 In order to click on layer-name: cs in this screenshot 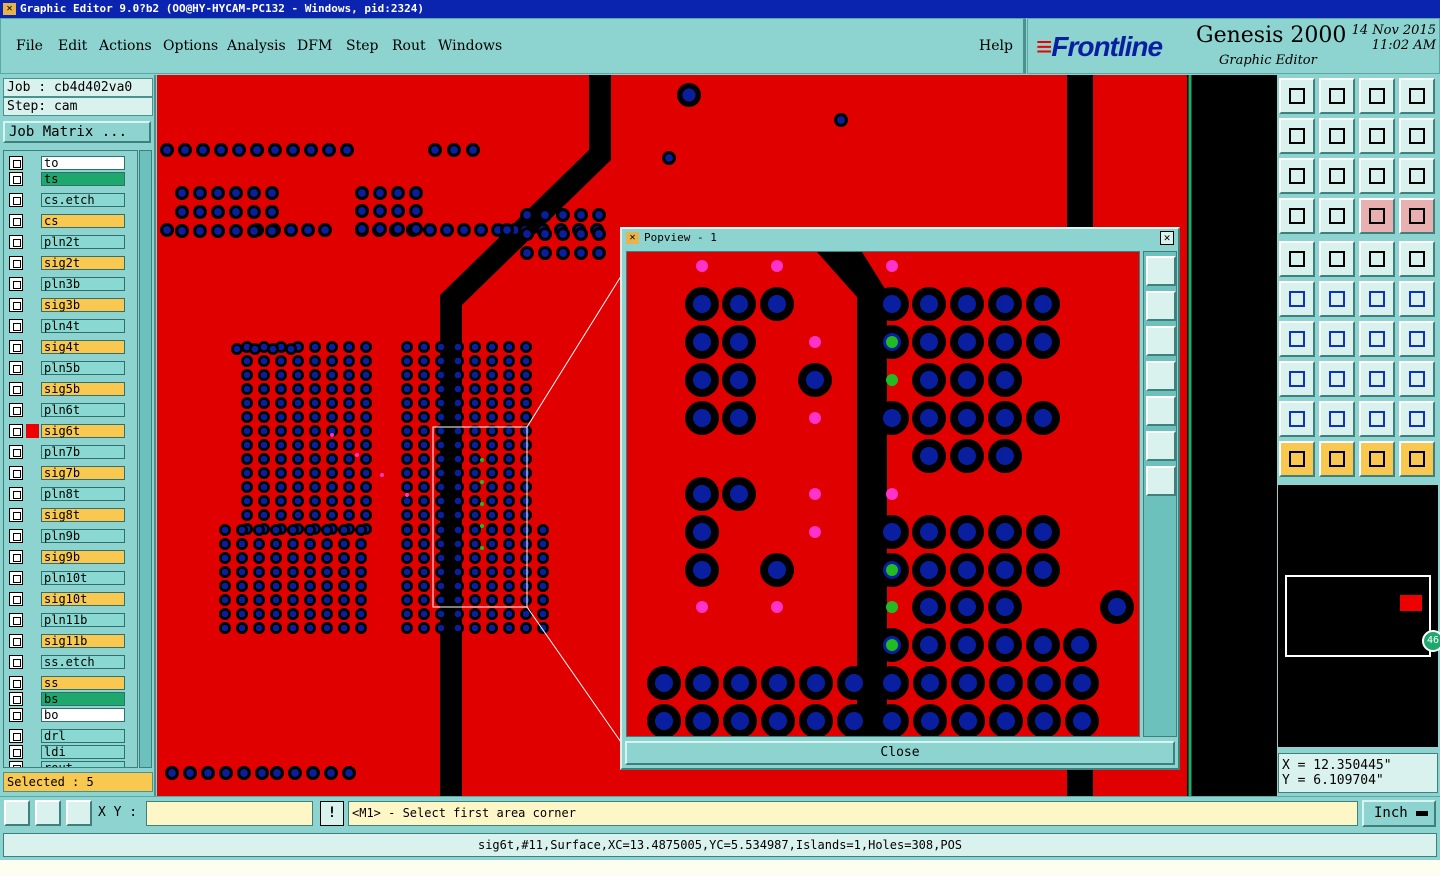, I will do `click(83, 221)`.